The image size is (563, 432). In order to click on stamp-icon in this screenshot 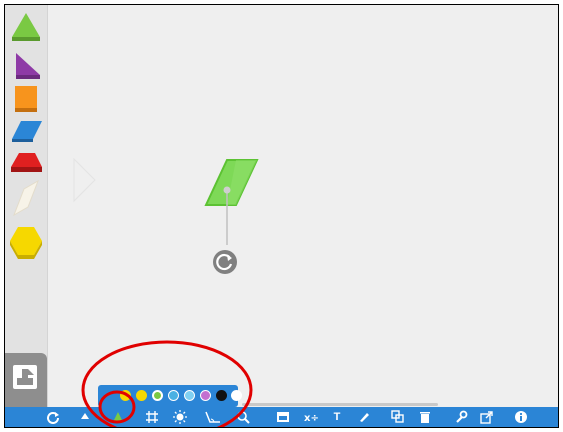, I will do `click(25, 377)`.